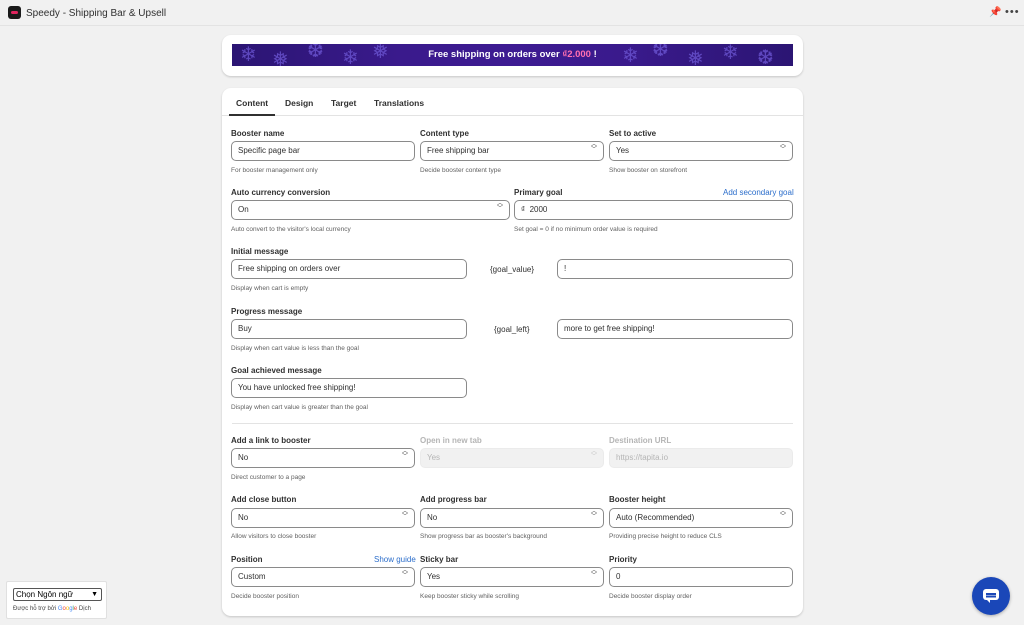 The width and height of the screenshot is (1024, 625). I want to click on booster-height-select: Auto (Recommended) ︿ ﹀, so click(701, 518).